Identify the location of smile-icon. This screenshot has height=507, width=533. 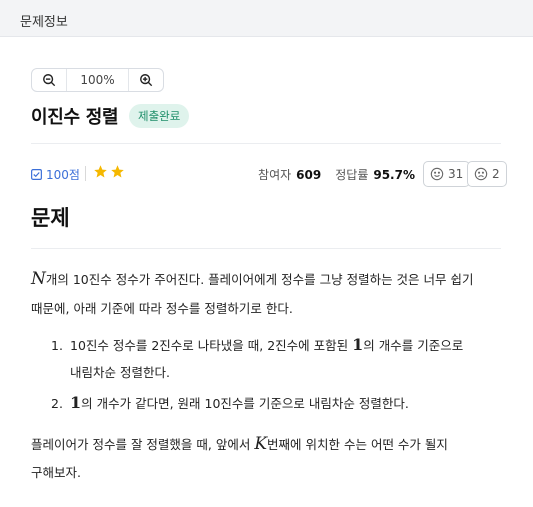
(437, 174).